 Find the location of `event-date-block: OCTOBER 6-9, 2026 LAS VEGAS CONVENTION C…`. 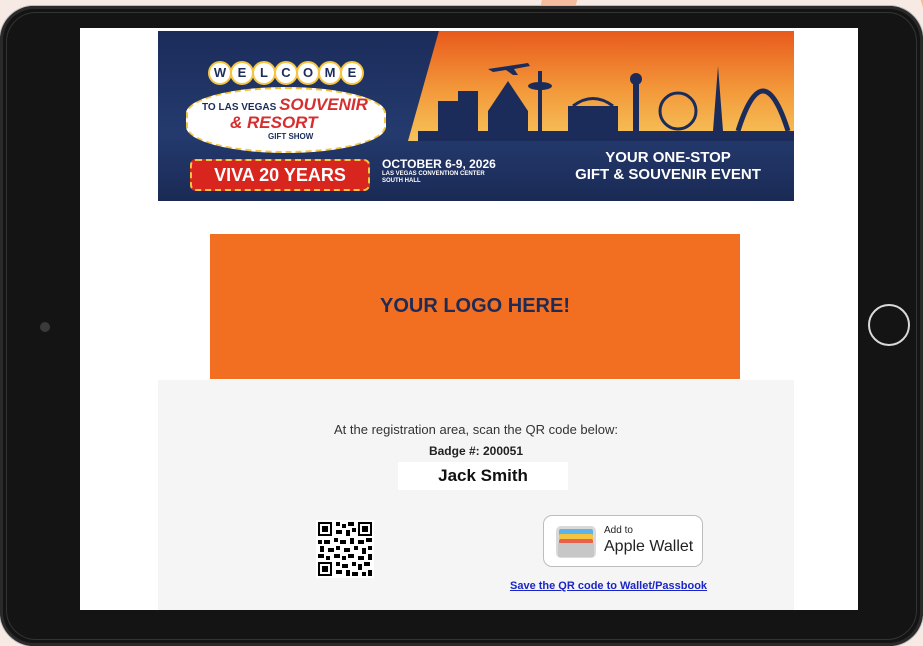

event-date-block: OCTOBER 6-9, 2026 LAS VEGAS CONVENTION C… is located at coordinates (439, 171).